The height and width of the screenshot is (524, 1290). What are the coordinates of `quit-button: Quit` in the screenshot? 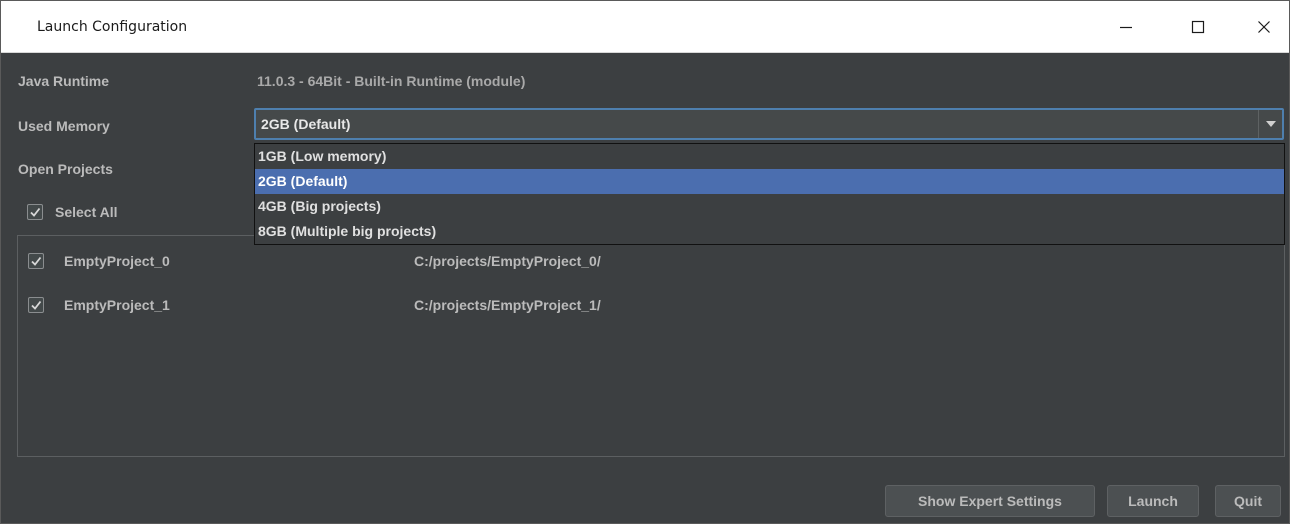 It's located at (1248, 501).